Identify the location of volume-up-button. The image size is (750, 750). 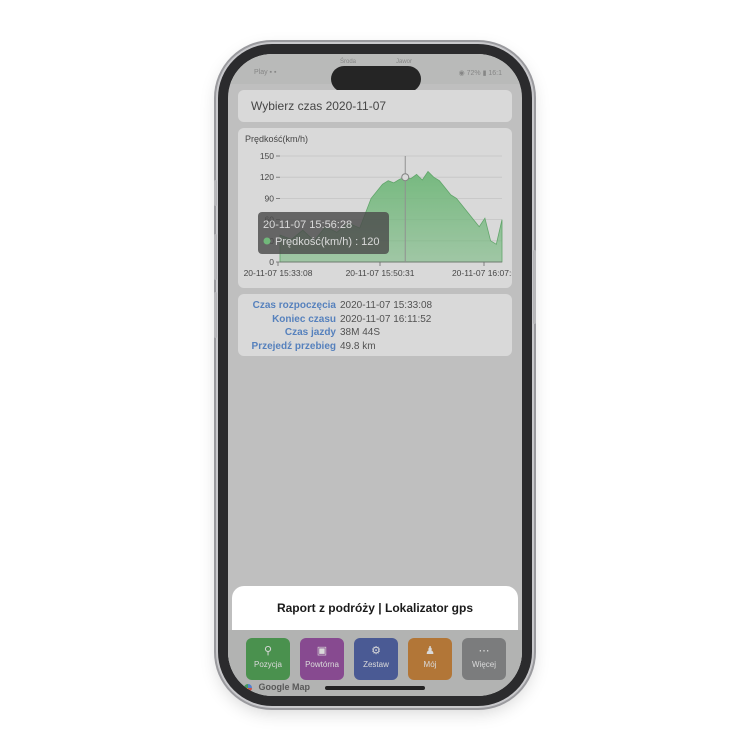
(215, 257).